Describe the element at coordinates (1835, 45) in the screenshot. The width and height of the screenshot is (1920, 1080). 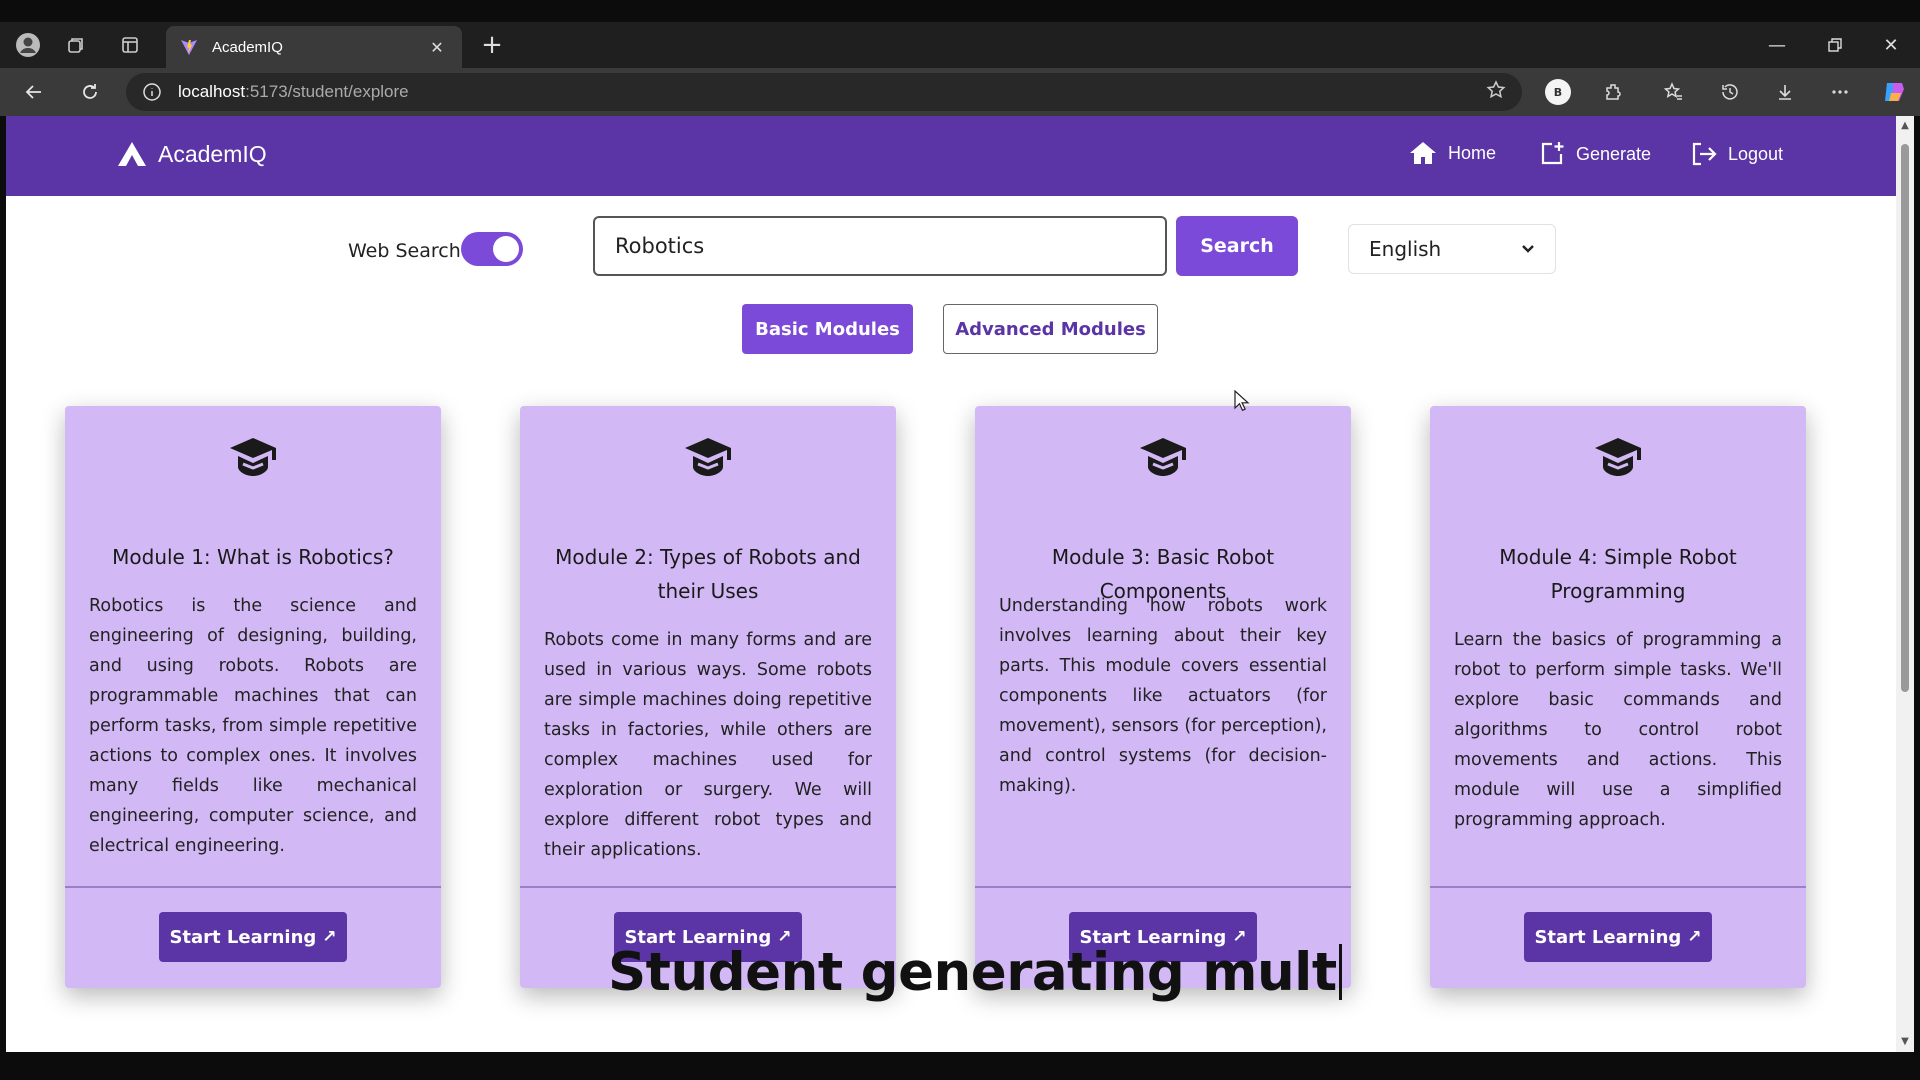
I see `restore-icon` at that location.